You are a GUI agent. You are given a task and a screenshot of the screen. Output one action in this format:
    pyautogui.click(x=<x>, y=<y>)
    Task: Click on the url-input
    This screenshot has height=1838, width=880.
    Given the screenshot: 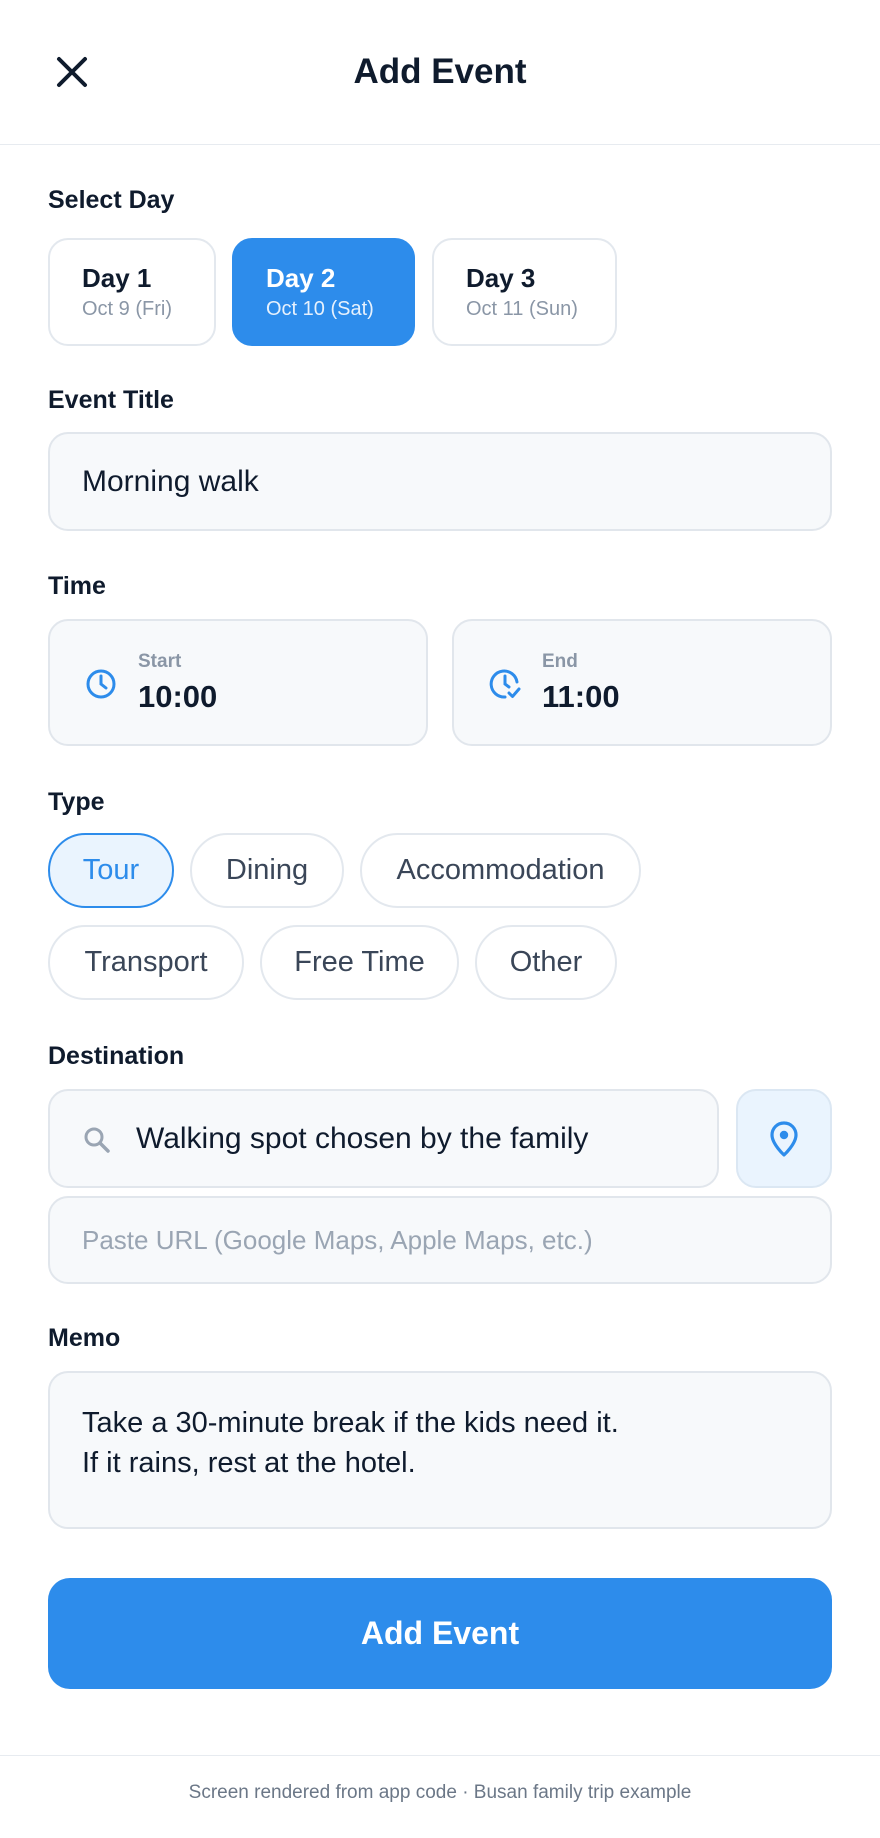 What is the action you would take?
    pyautogui.click(x=440, y=1240)
    